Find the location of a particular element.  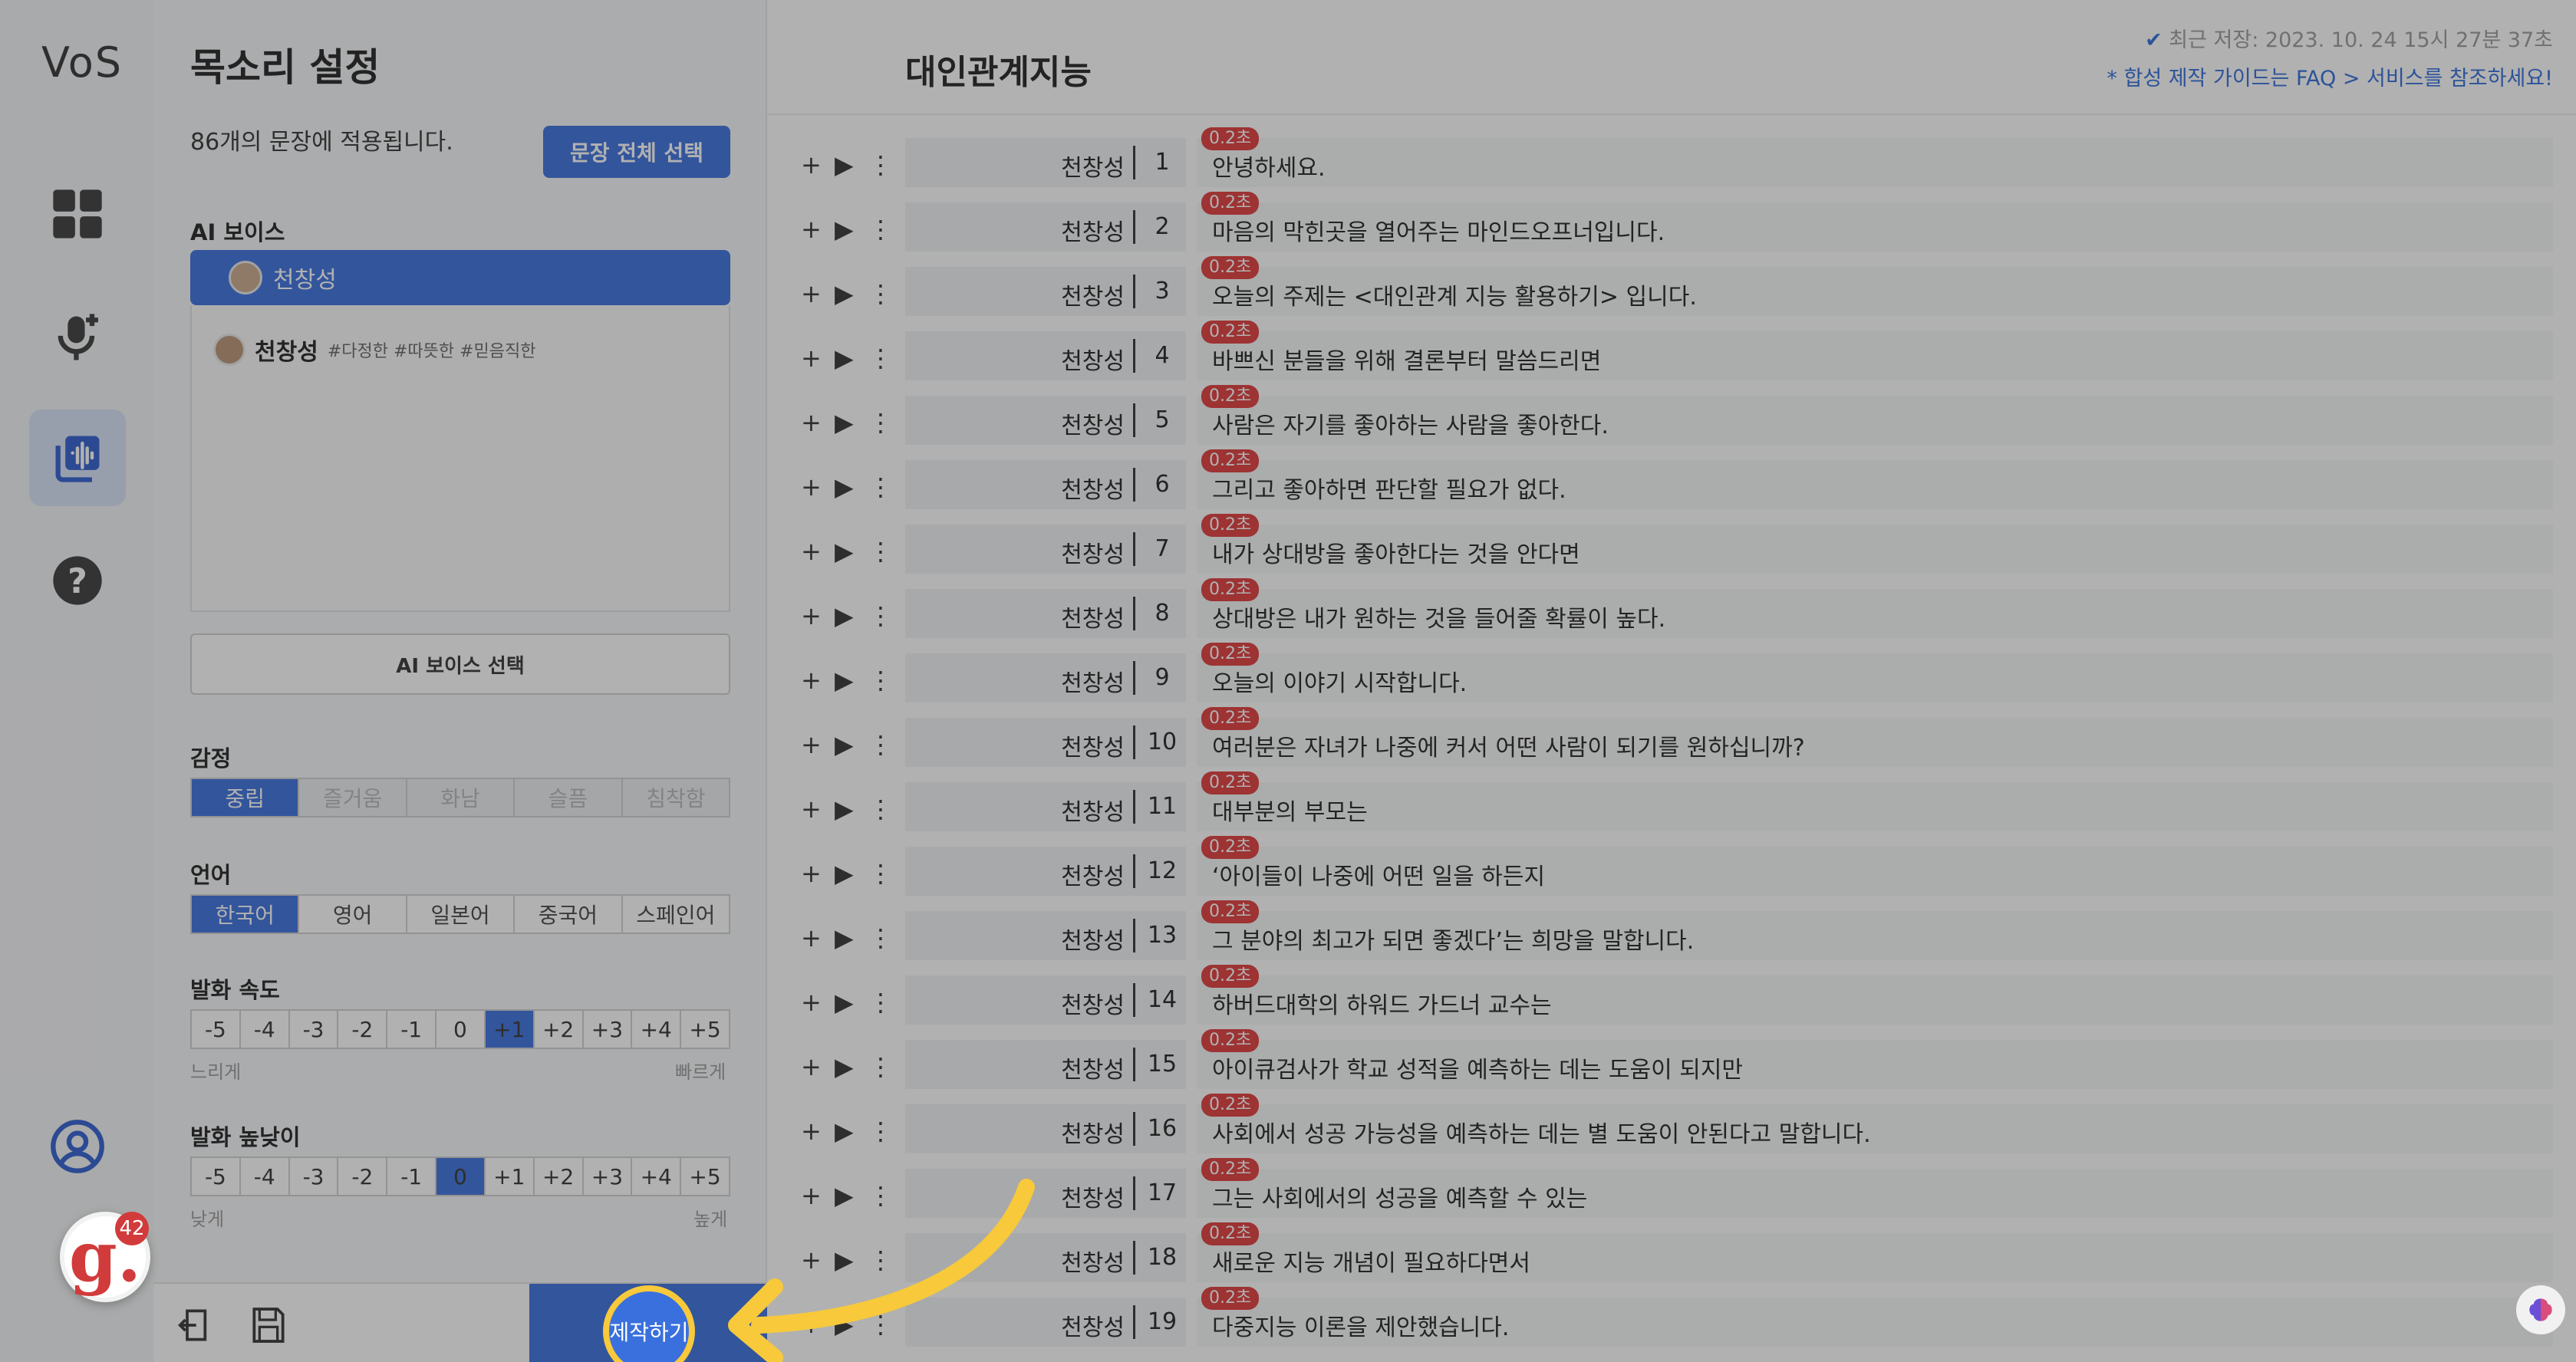

speed-option: -1 is located at coordinates (412, 1029).